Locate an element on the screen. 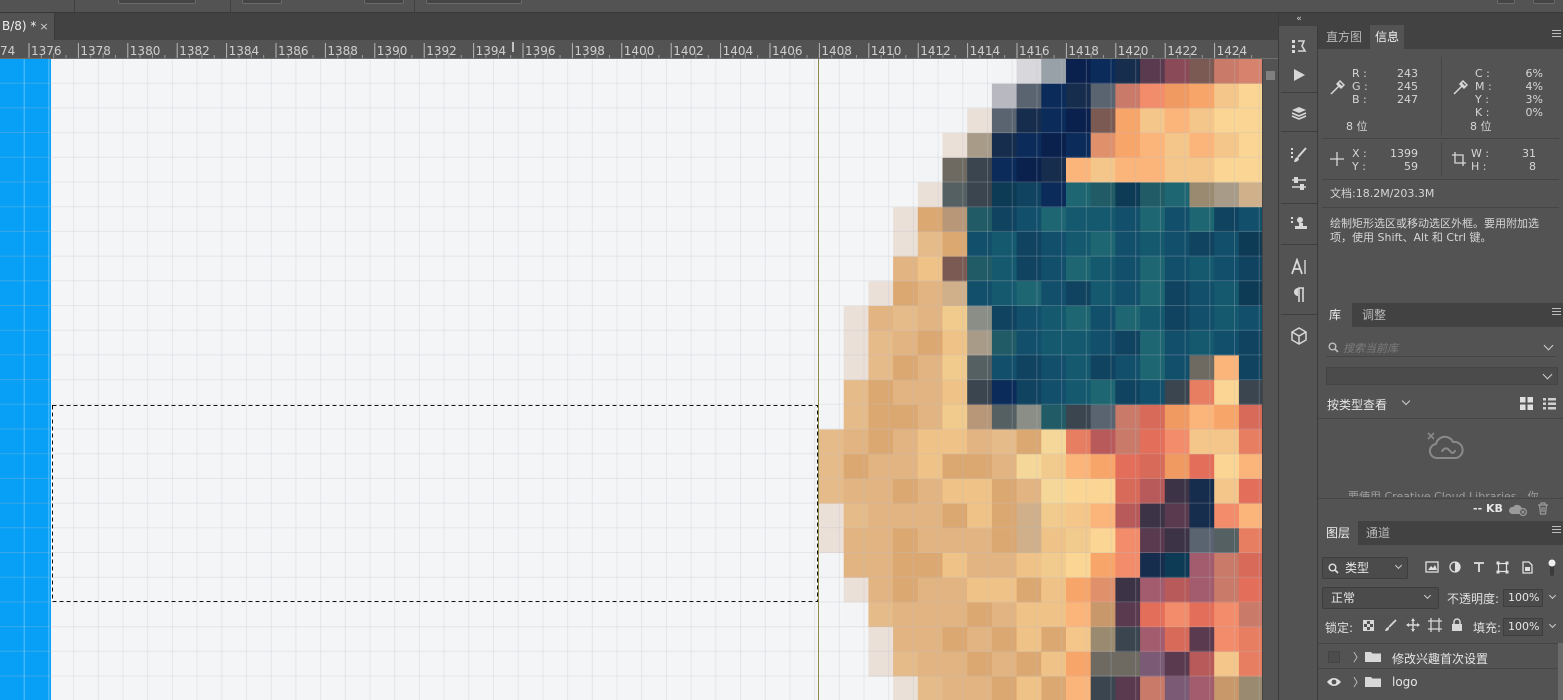  layer-row: 〉 logo is located at coordinates (1438, 680).